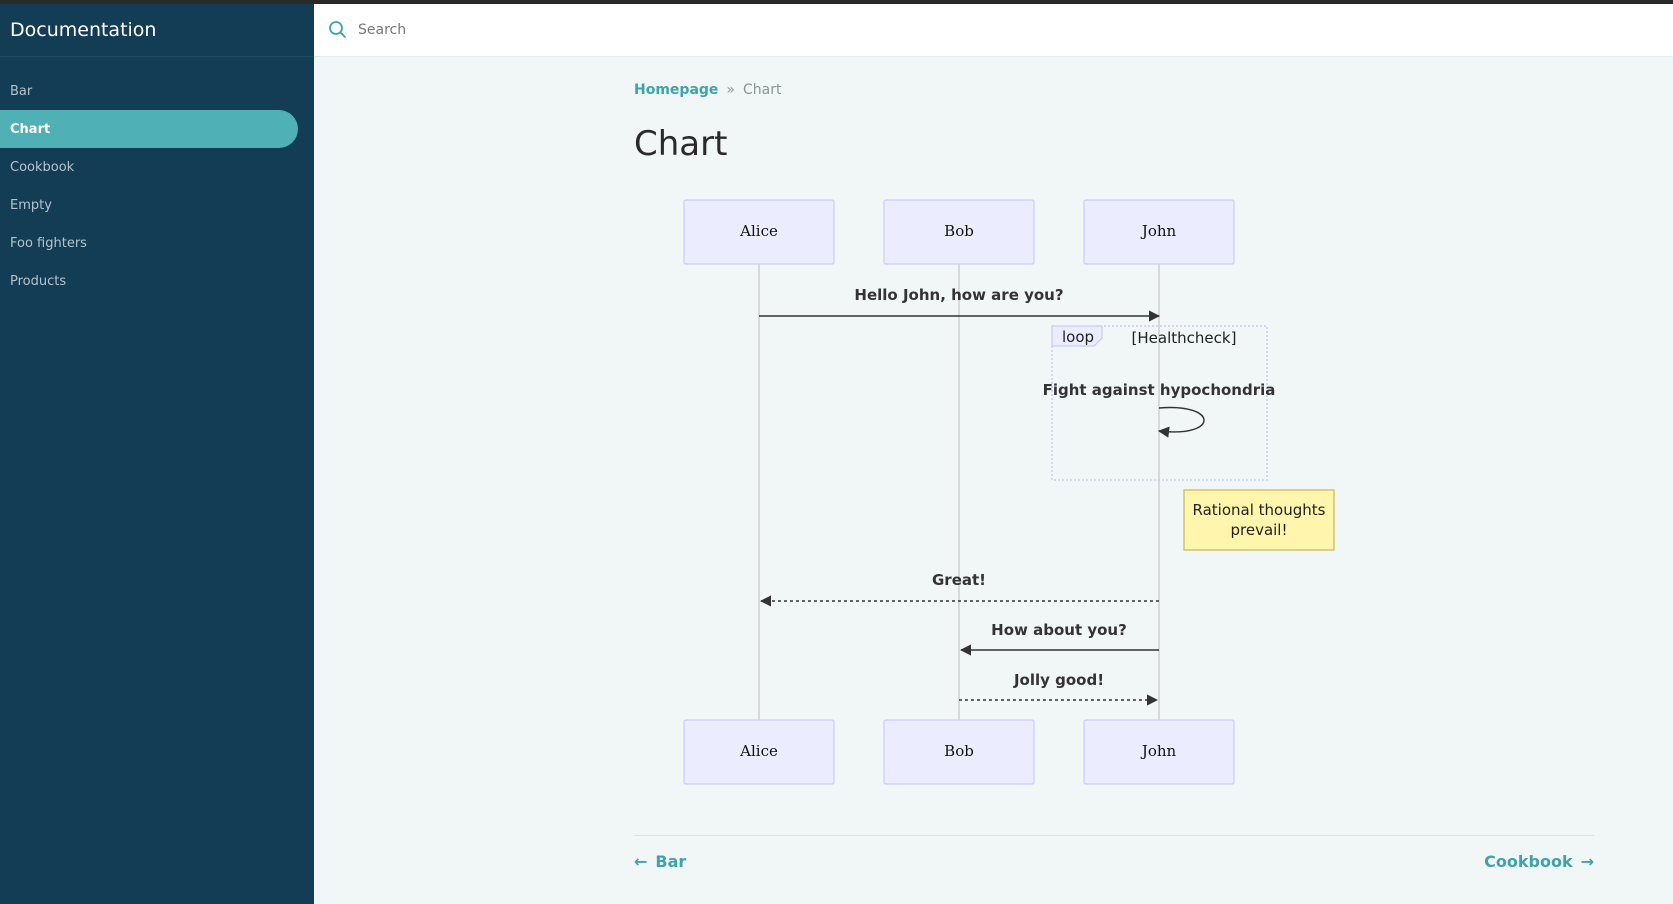 The image size is (1673, 904). What do you see at coordinates (676, 90) in the screenshot?
I see `breadcrumb-homepage-link: Homepage` at bounding box center [676, 90].